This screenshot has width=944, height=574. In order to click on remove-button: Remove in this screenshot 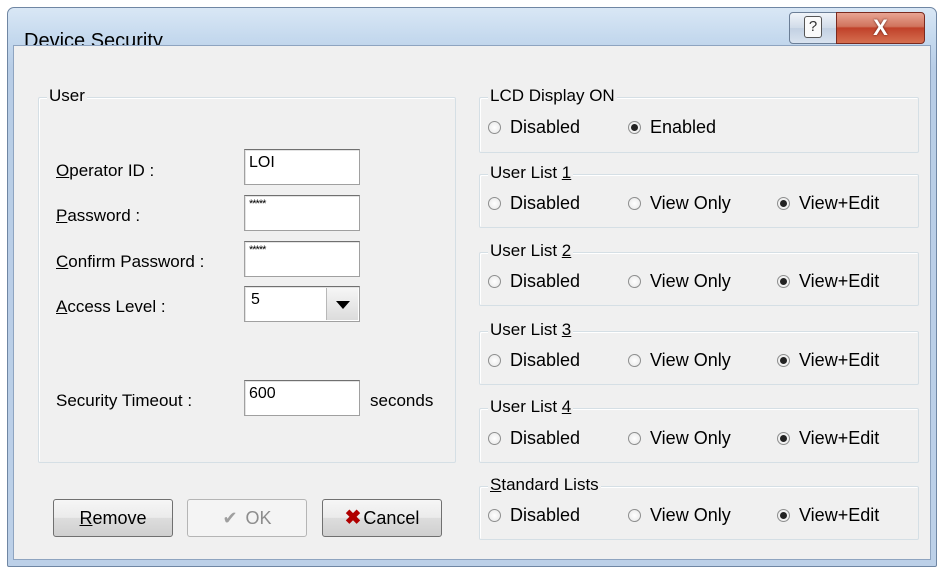, I will do `click(113, 518)`.